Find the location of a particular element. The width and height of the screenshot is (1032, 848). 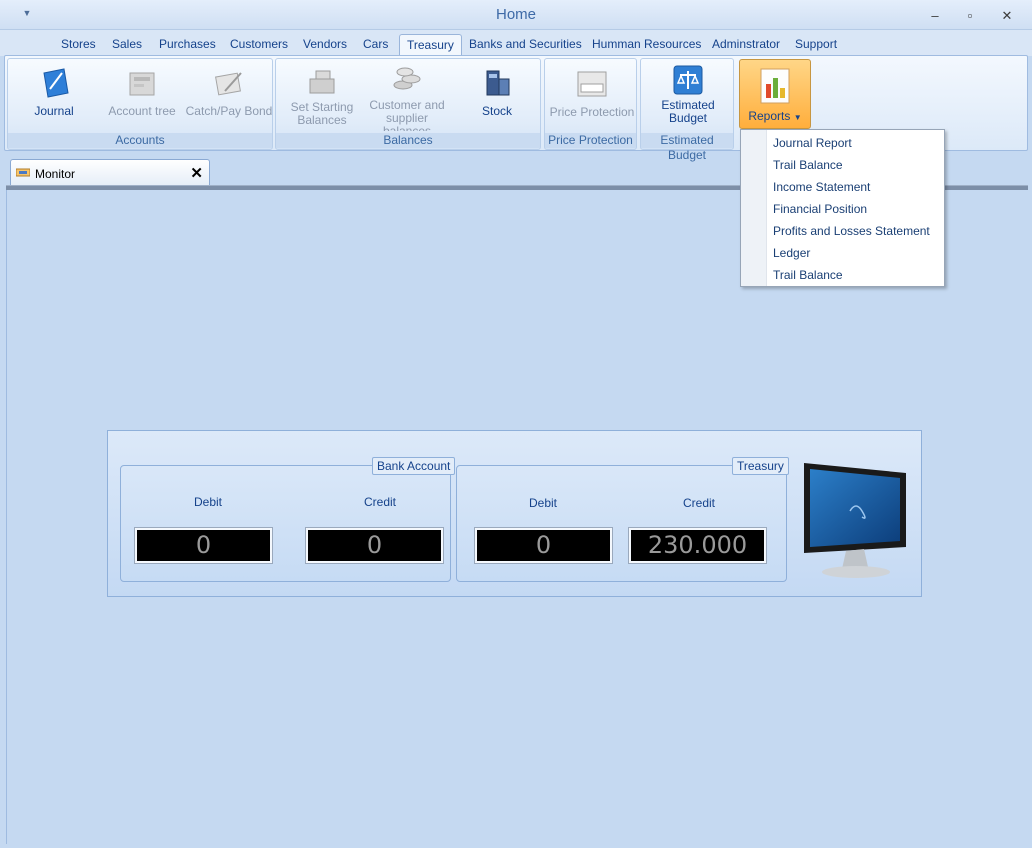

group-estimated-budget: Estimated Budget Estimated Budget is located at coordinates (687, 110).